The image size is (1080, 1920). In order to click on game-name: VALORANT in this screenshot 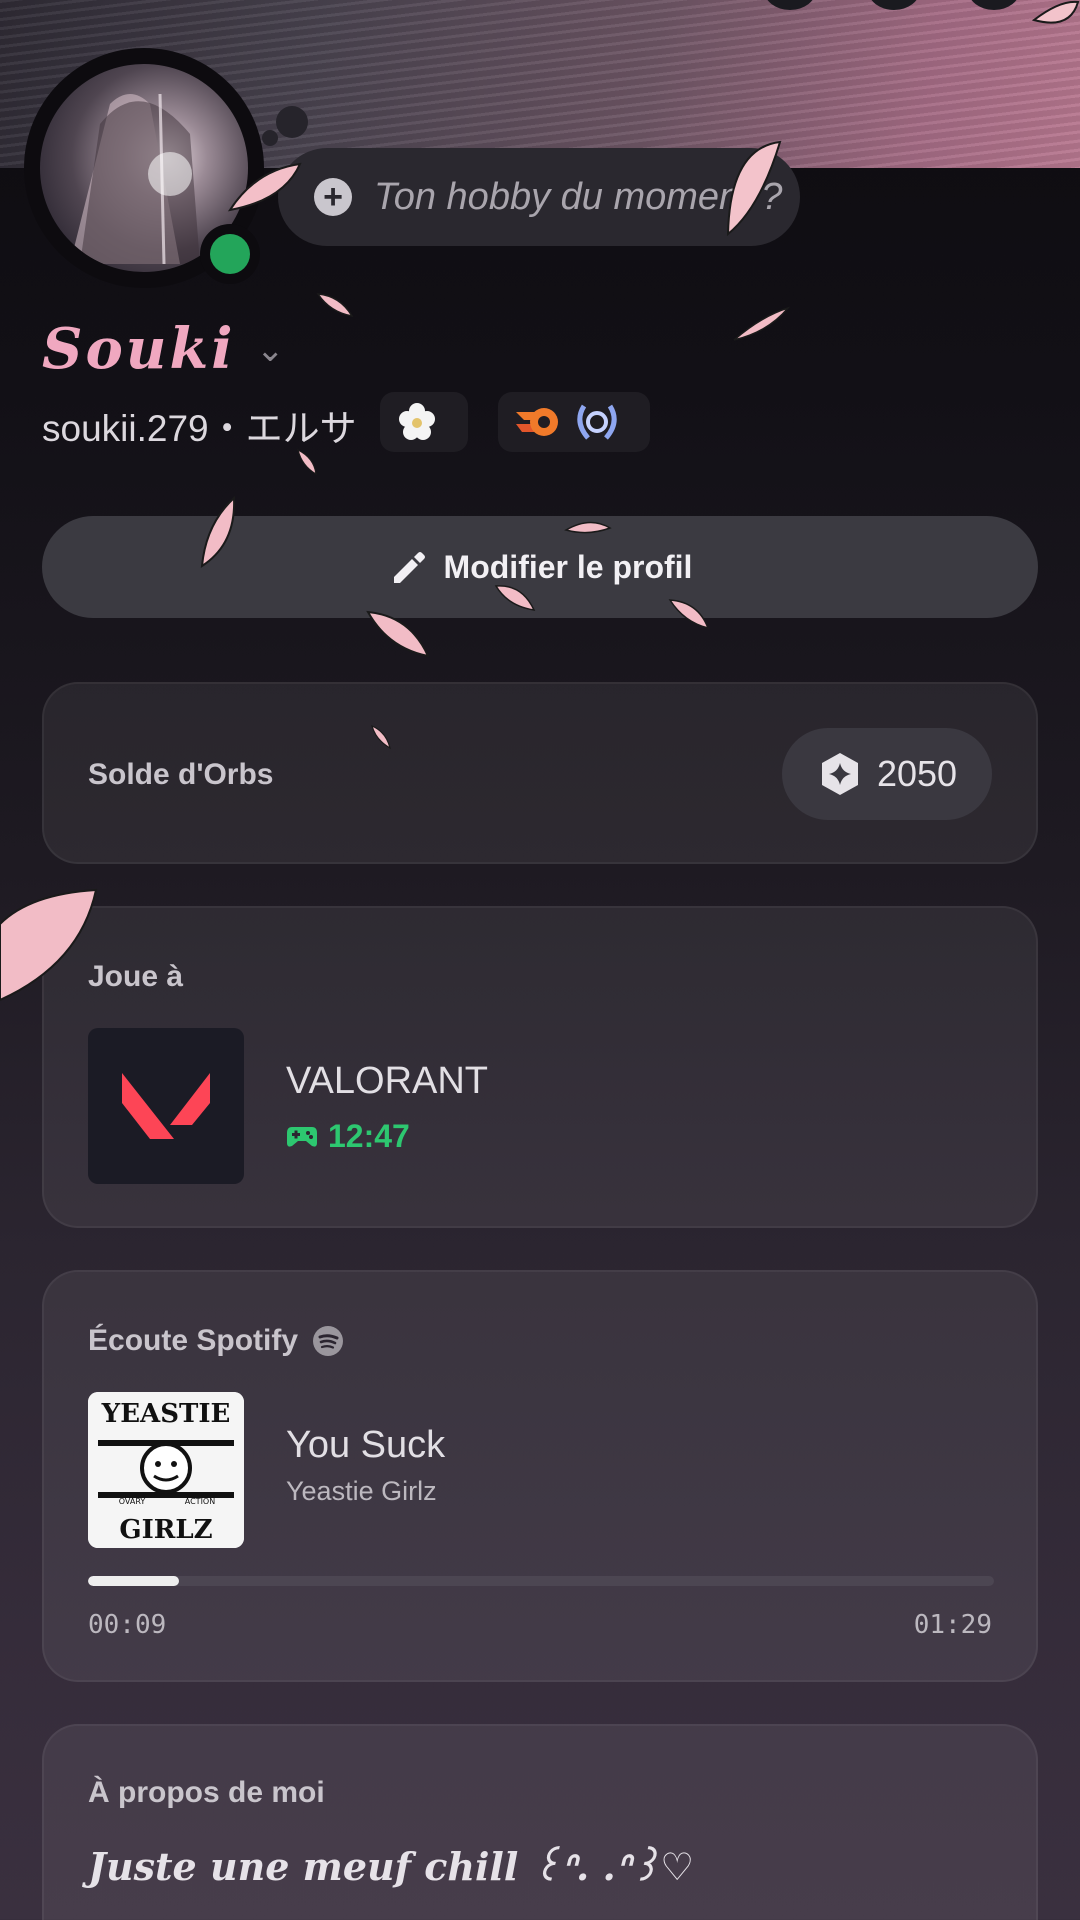, I will do `click(387, 1081)`.